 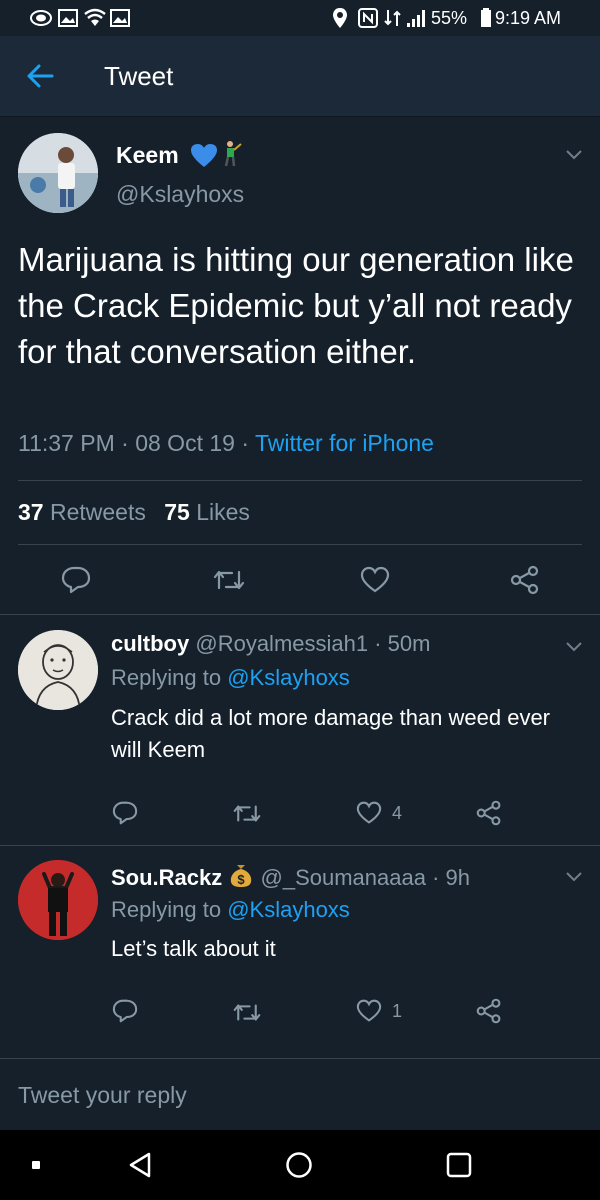 I want to click on retweets-stat: 37 Retweets, so click(x=82, y=512).